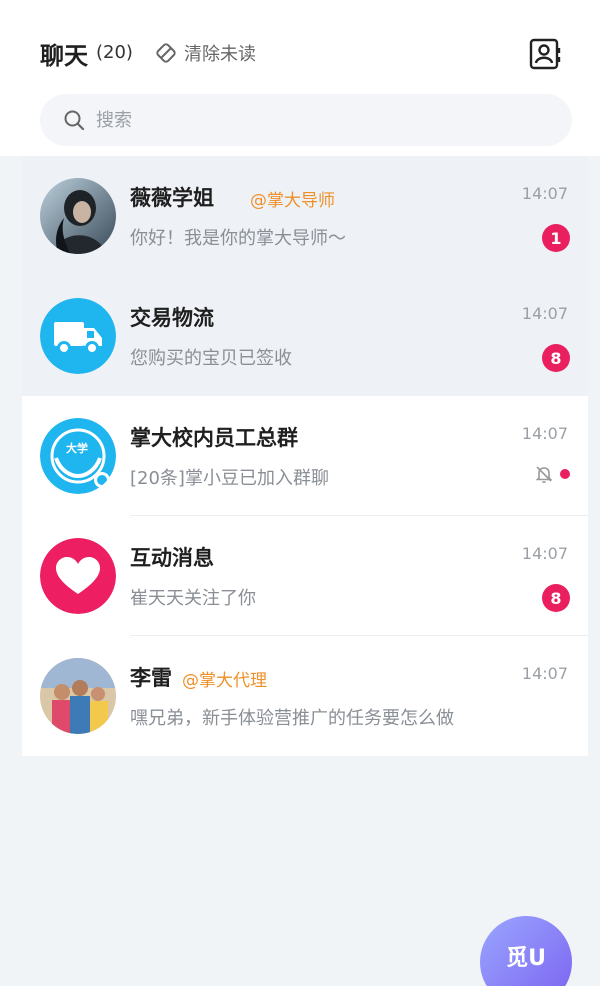 This screenshot has width=600, height=986. What do you see at coordinates (220, 54) in the screenshot?
I see `clear-unread-label: 清除未读` at bounding box center [220, 54].